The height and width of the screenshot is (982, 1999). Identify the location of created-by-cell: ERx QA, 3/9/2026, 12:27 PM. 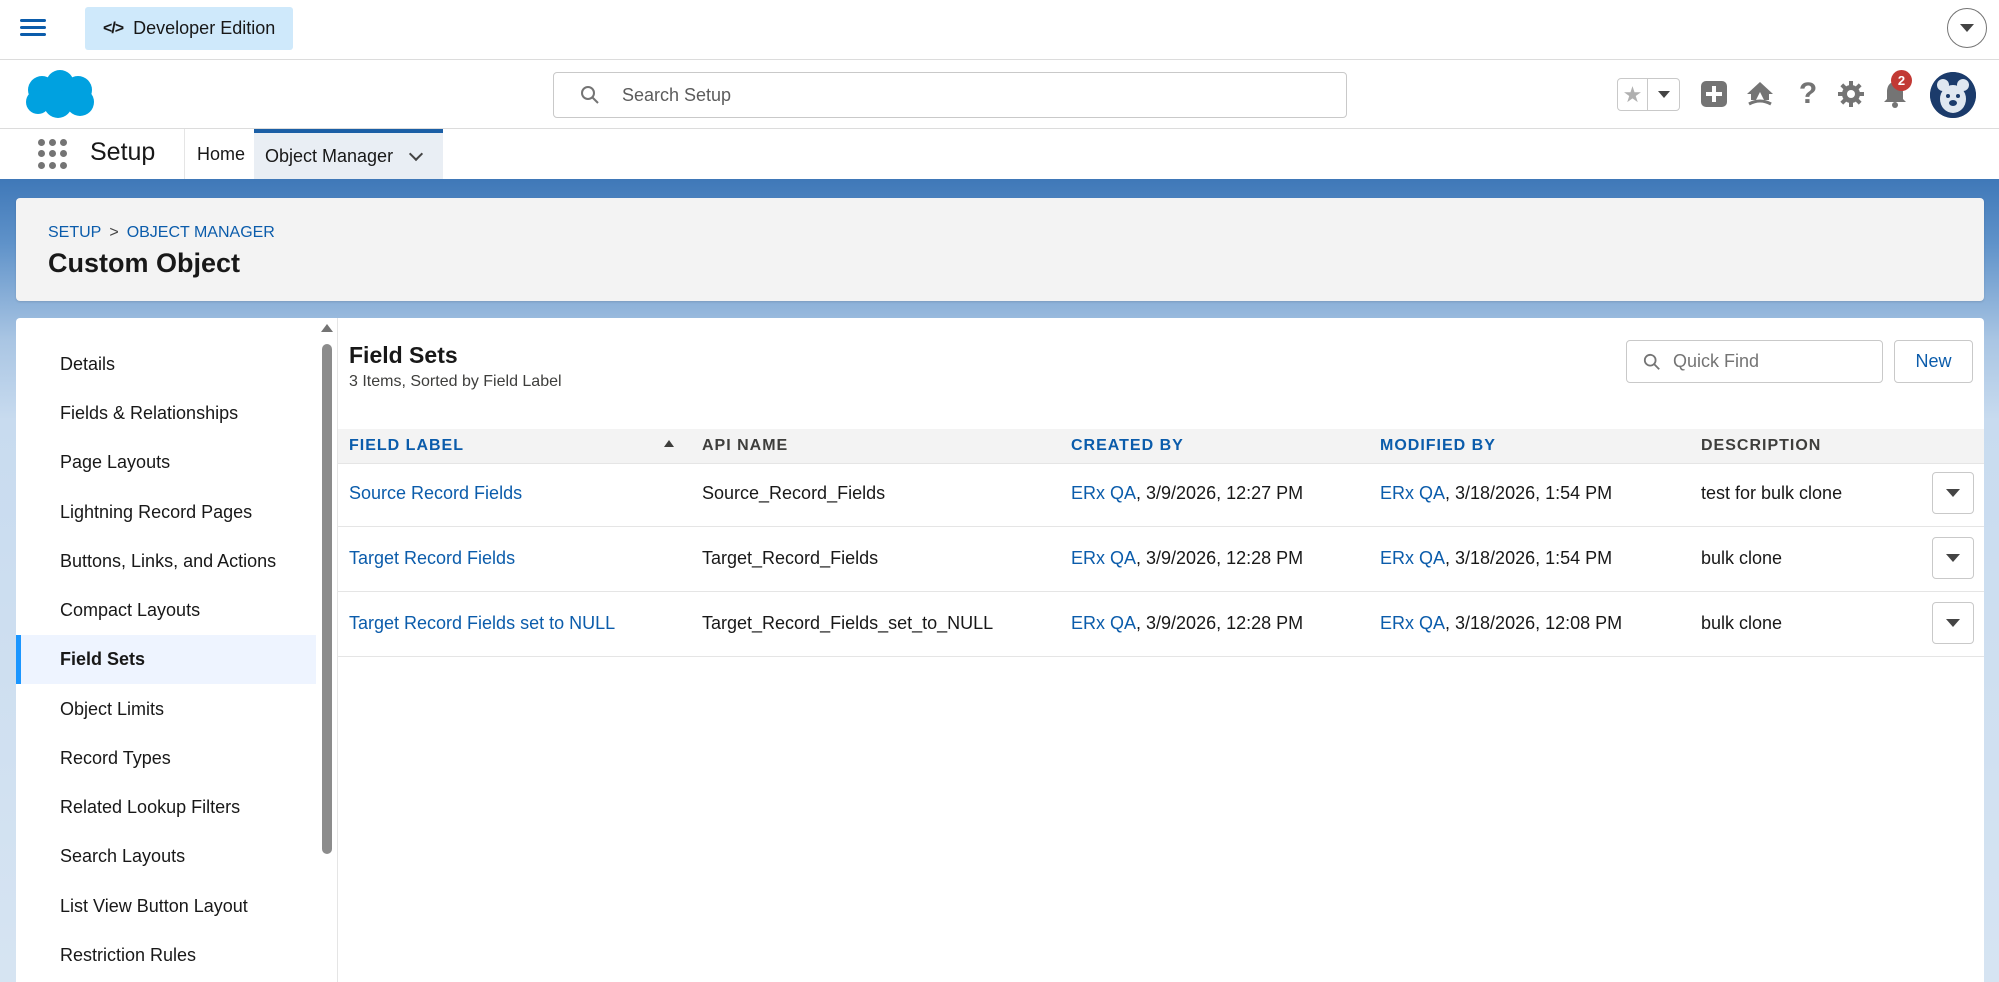
(1187, 493).